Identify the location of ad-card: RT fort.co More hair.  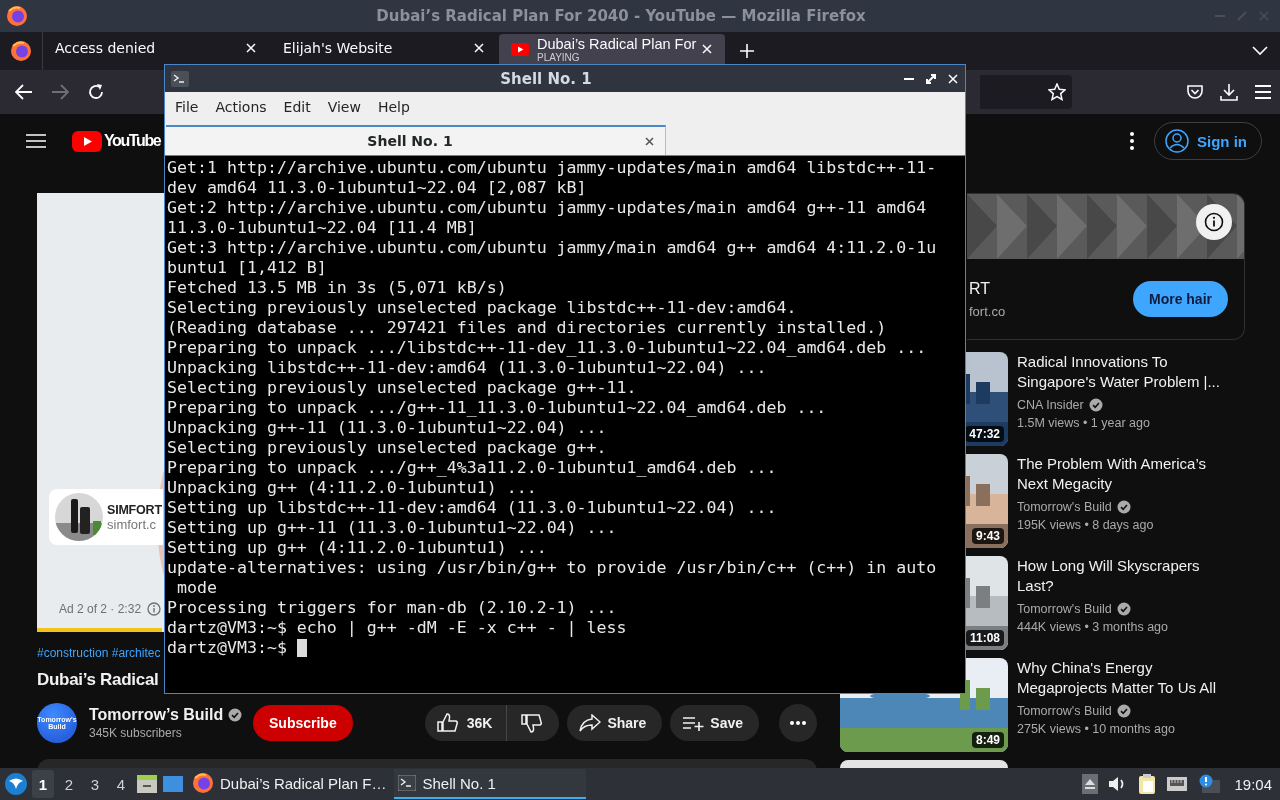
(1106, 266).